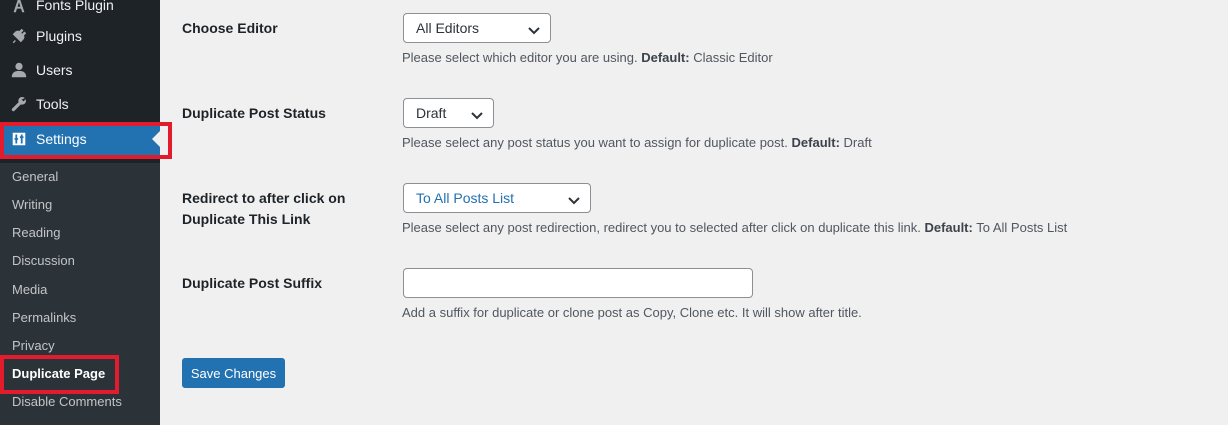 The width and height of the screenshot is (1228, 425). What do you see at coordinates (44, 318) in the screenshot?
I see `submenu-item-permalinks: Permalinks` at bounding box center [44, 318].